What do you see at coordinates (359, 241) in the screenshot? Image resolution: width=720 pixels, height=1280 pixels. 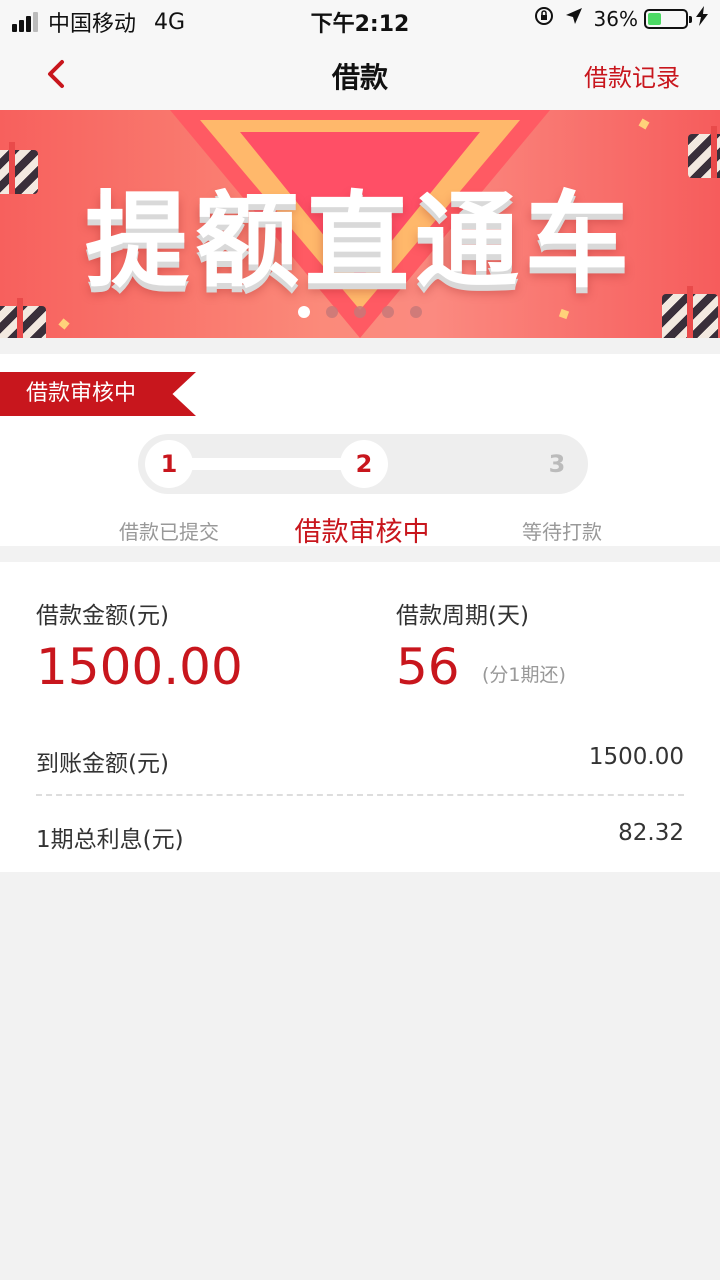 I see `banner-headline: 提额直通车` at bounding box center [359, 241].